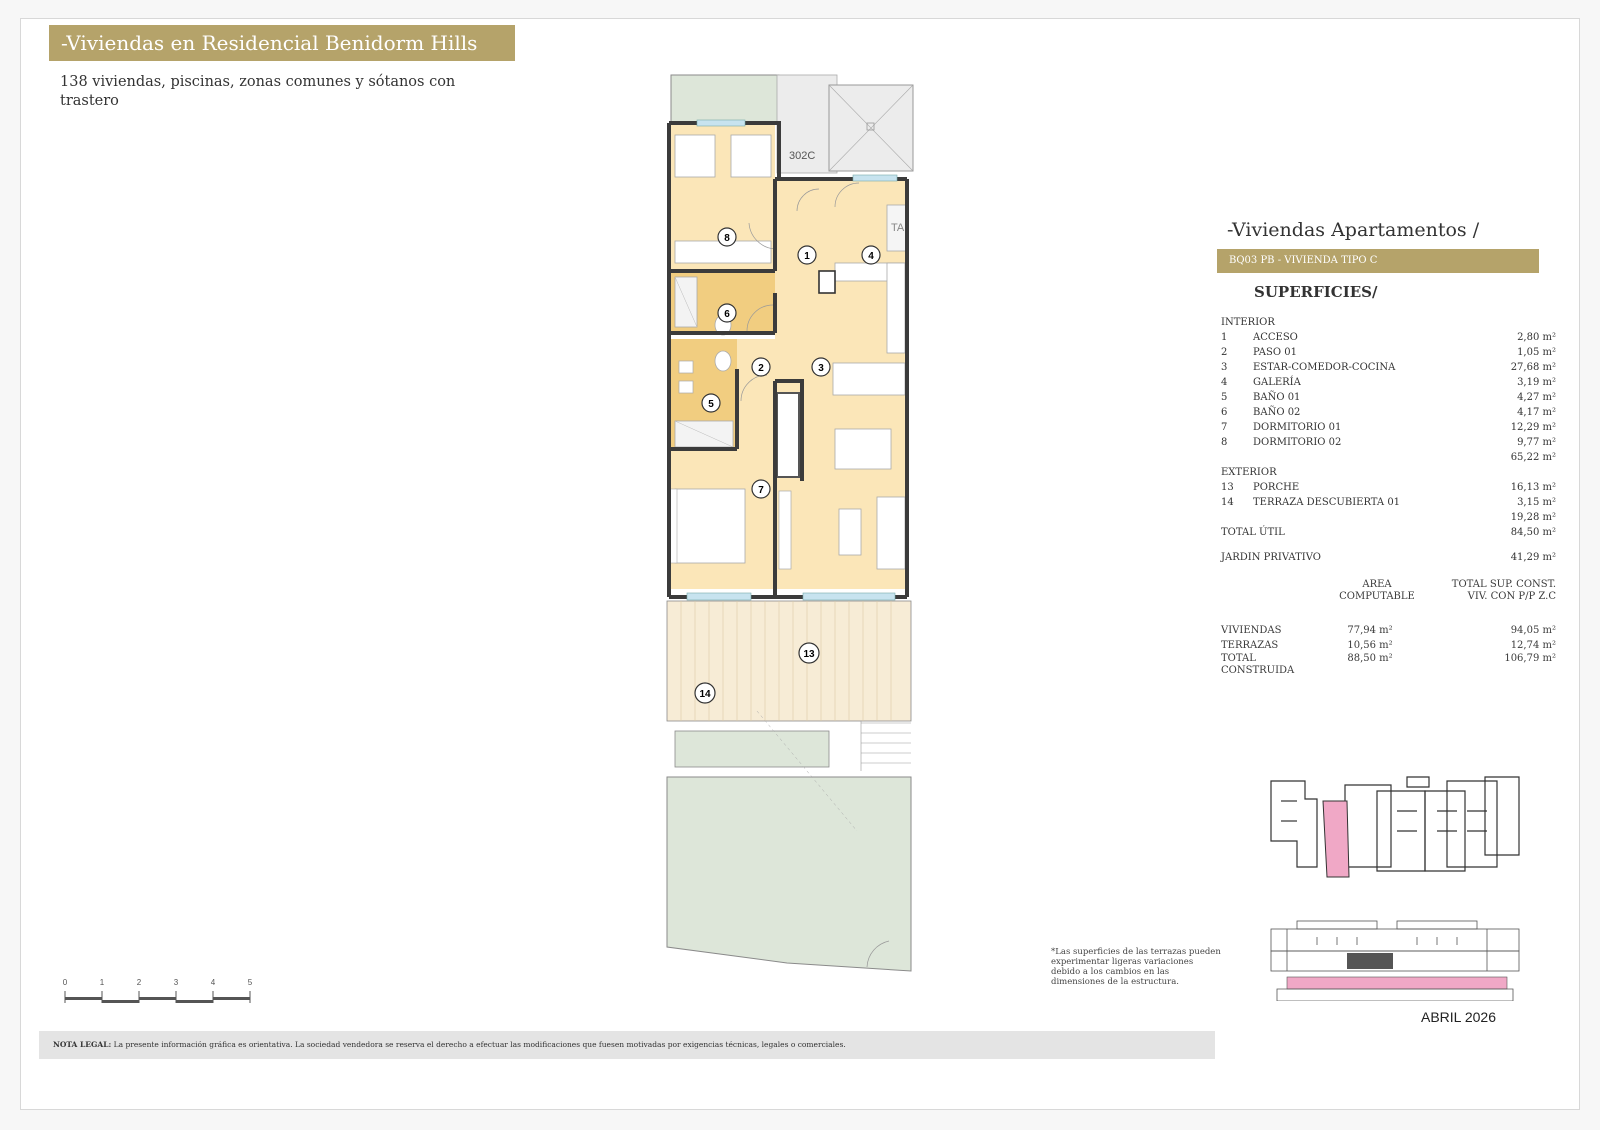 This screenshot has width=1600, height=1130. Describe the element at coordinates (1253, 532) in the screenshot. I see `total-util-label: TOTAL ÚTIL` at that location.